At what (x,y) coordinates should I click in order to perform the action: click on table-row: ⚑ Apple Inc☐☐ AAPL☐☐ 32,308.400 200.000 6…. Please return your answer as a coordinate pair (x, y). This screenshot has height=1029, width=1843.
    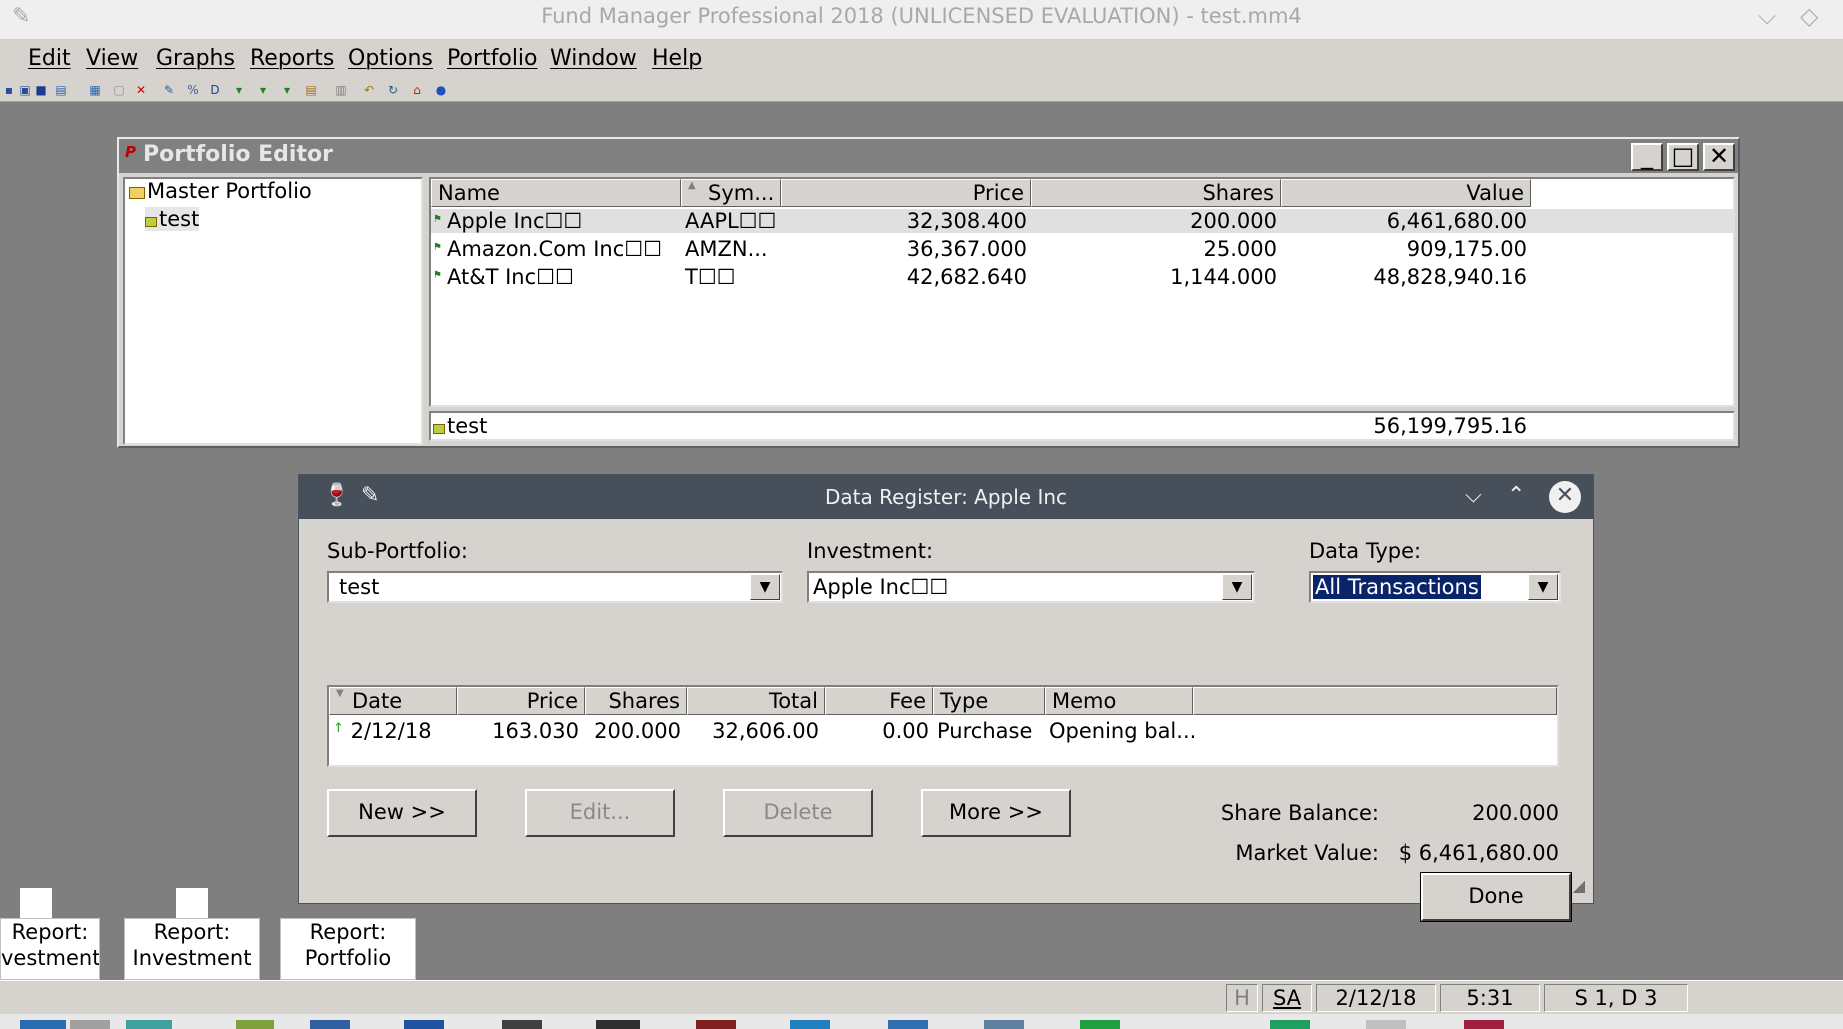
    Looking at the image, I should click on (1082, 221).